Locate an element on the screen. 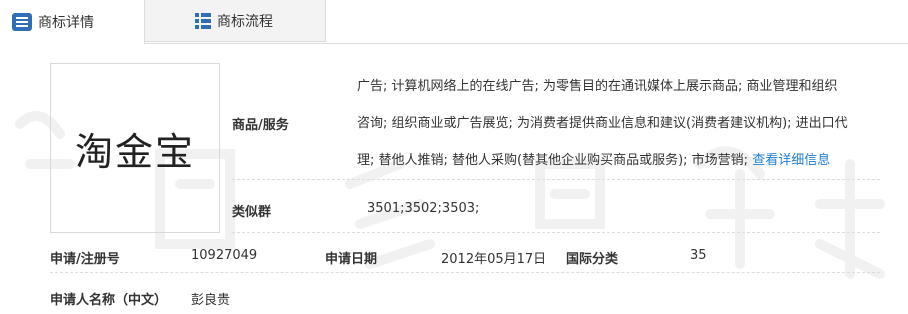  applicant-name-label: 申请人名称（中文） is located at coordinates (109, 300).